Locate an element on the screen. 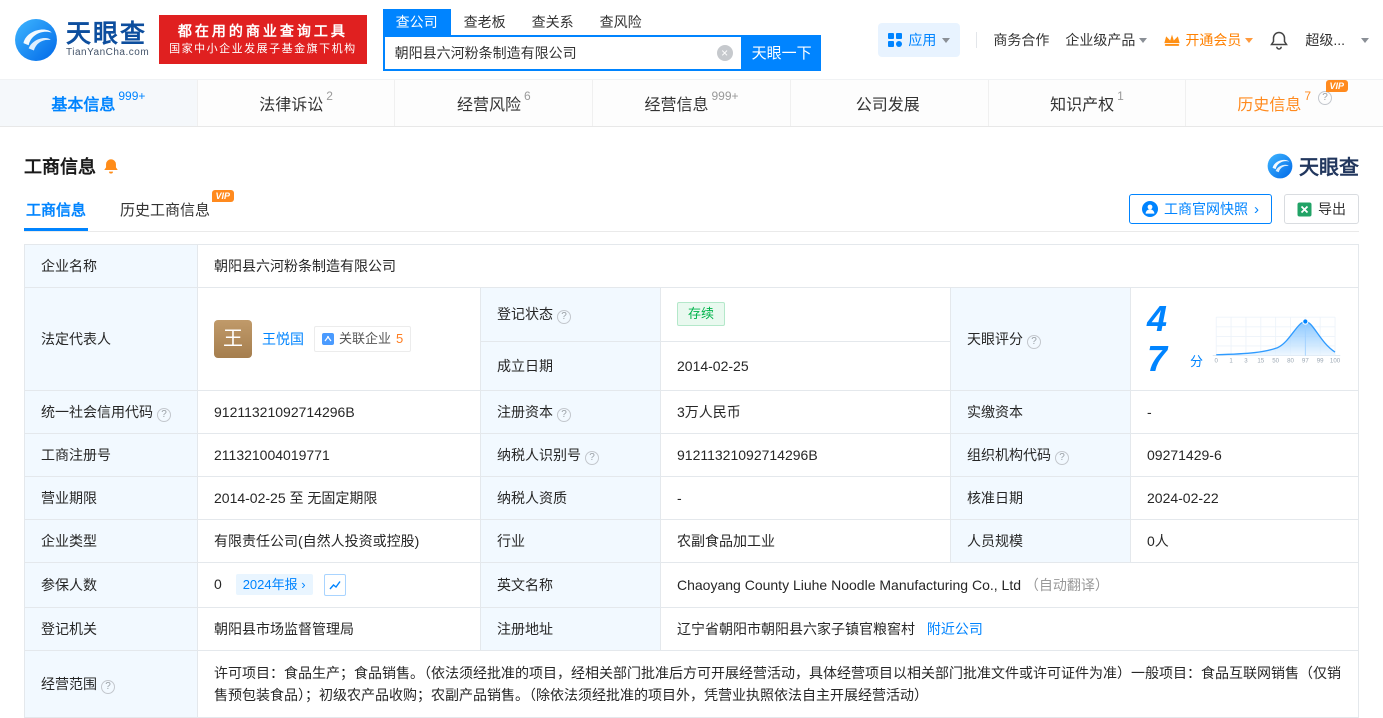 The height and width of the screenshot is (718, 1383). search-button: 天眼一下 is located at coordinates (781, 52).